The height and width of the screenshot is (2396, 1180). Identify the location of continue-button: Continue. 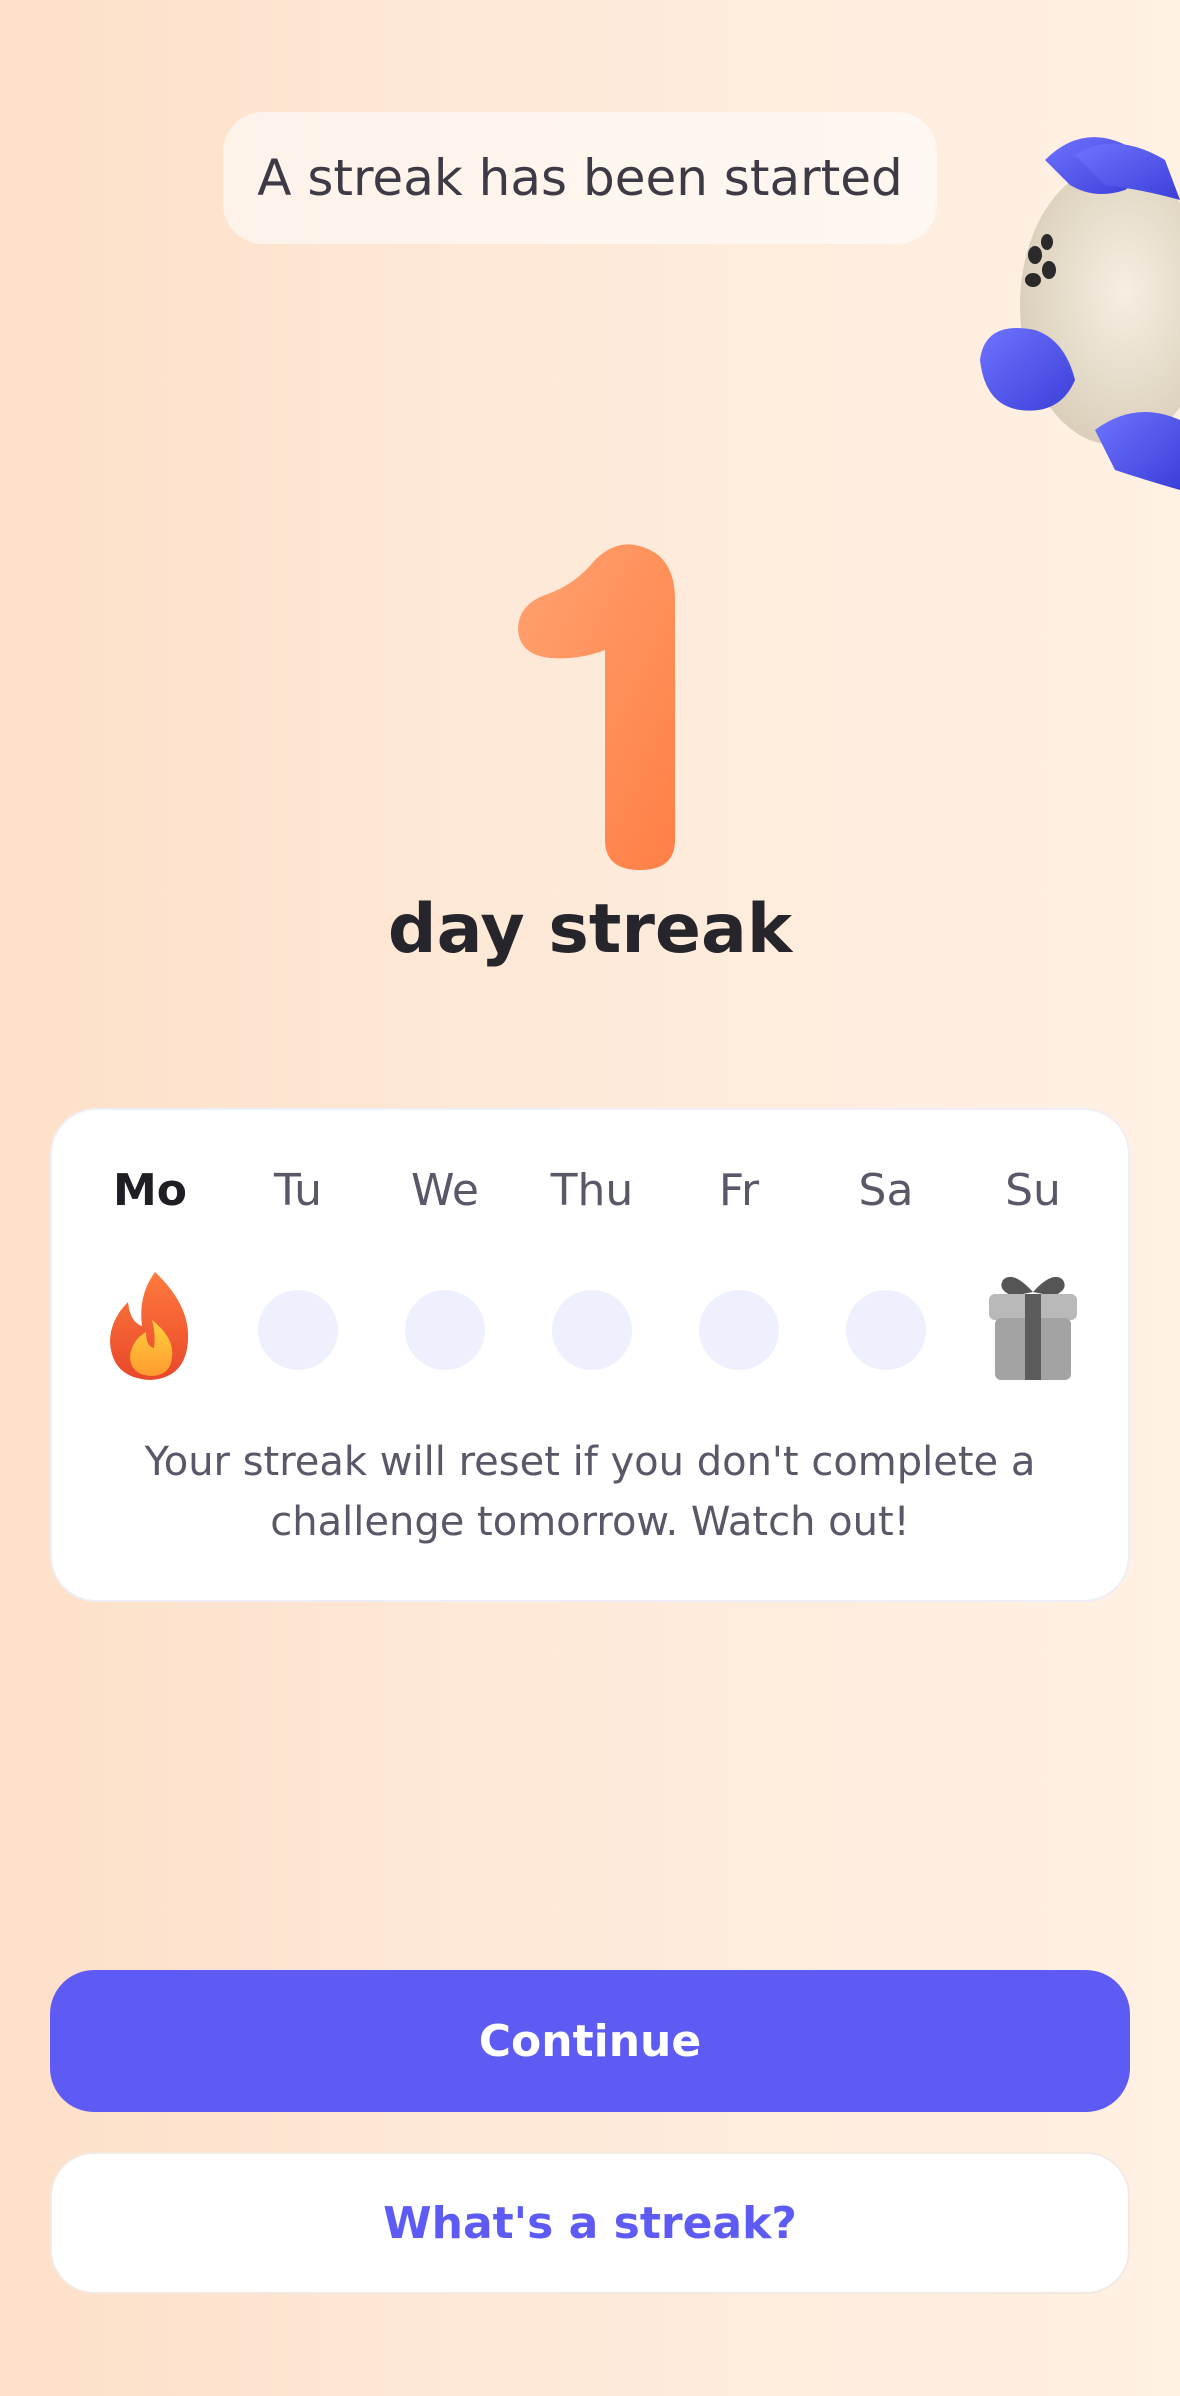
(590, 2041).